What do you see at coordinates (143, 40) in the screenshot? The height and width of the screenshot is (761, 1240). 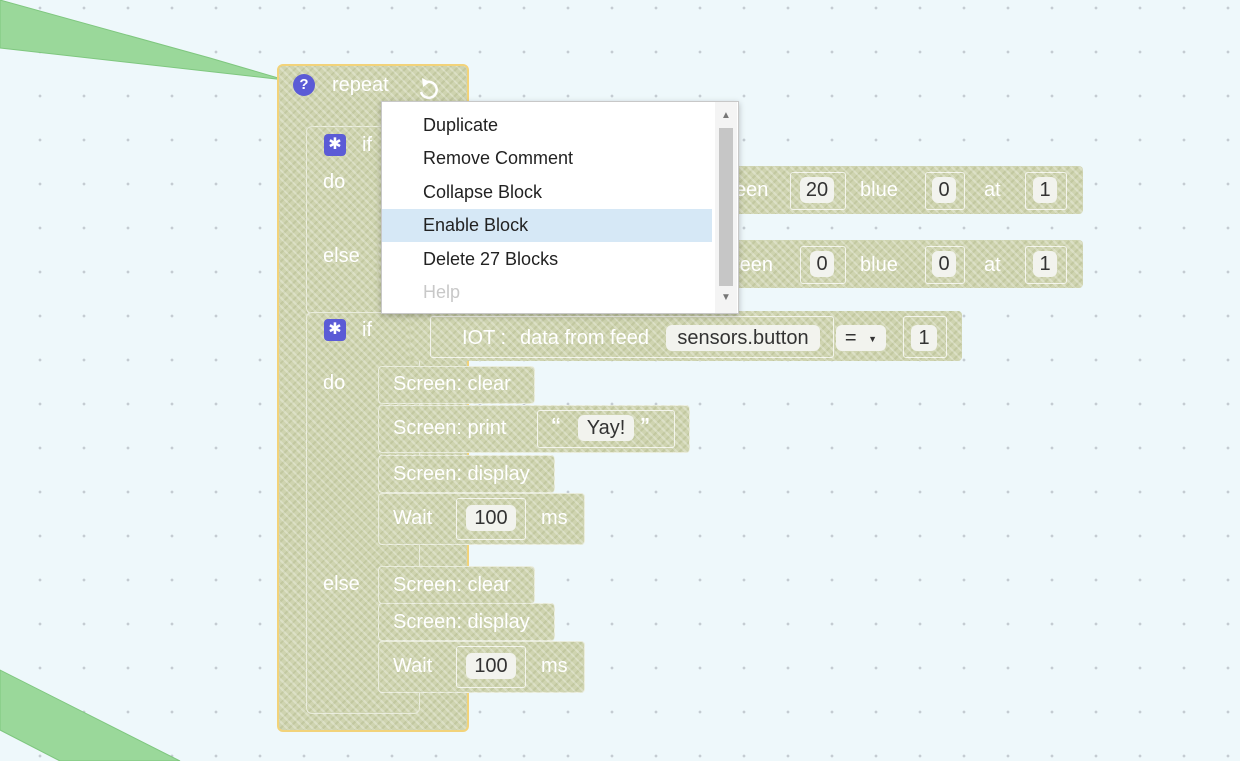 I see `comment-bubble-tail-top` at bounding box center [143, 40].